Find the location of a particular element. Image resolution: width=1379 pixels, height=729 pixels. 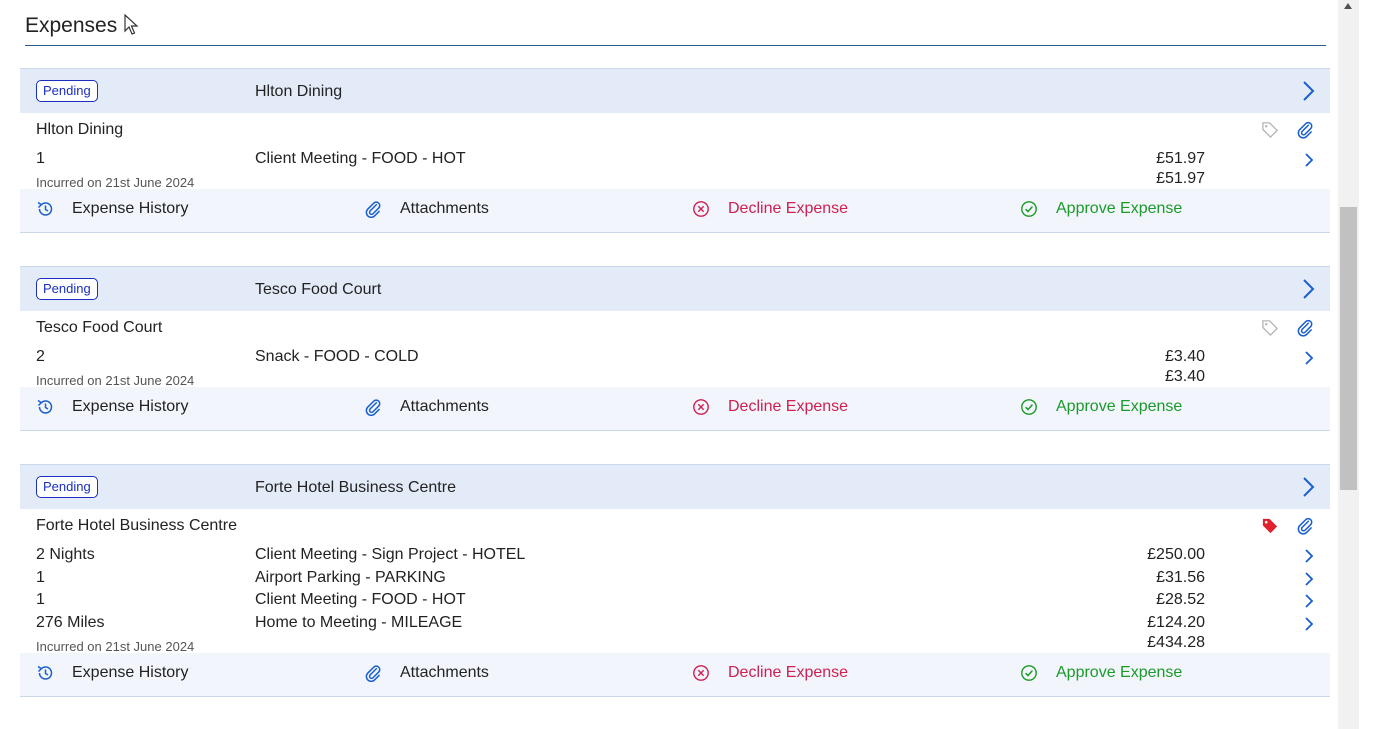

line-amount: £124.20 is located at coordinates (1176, 622).